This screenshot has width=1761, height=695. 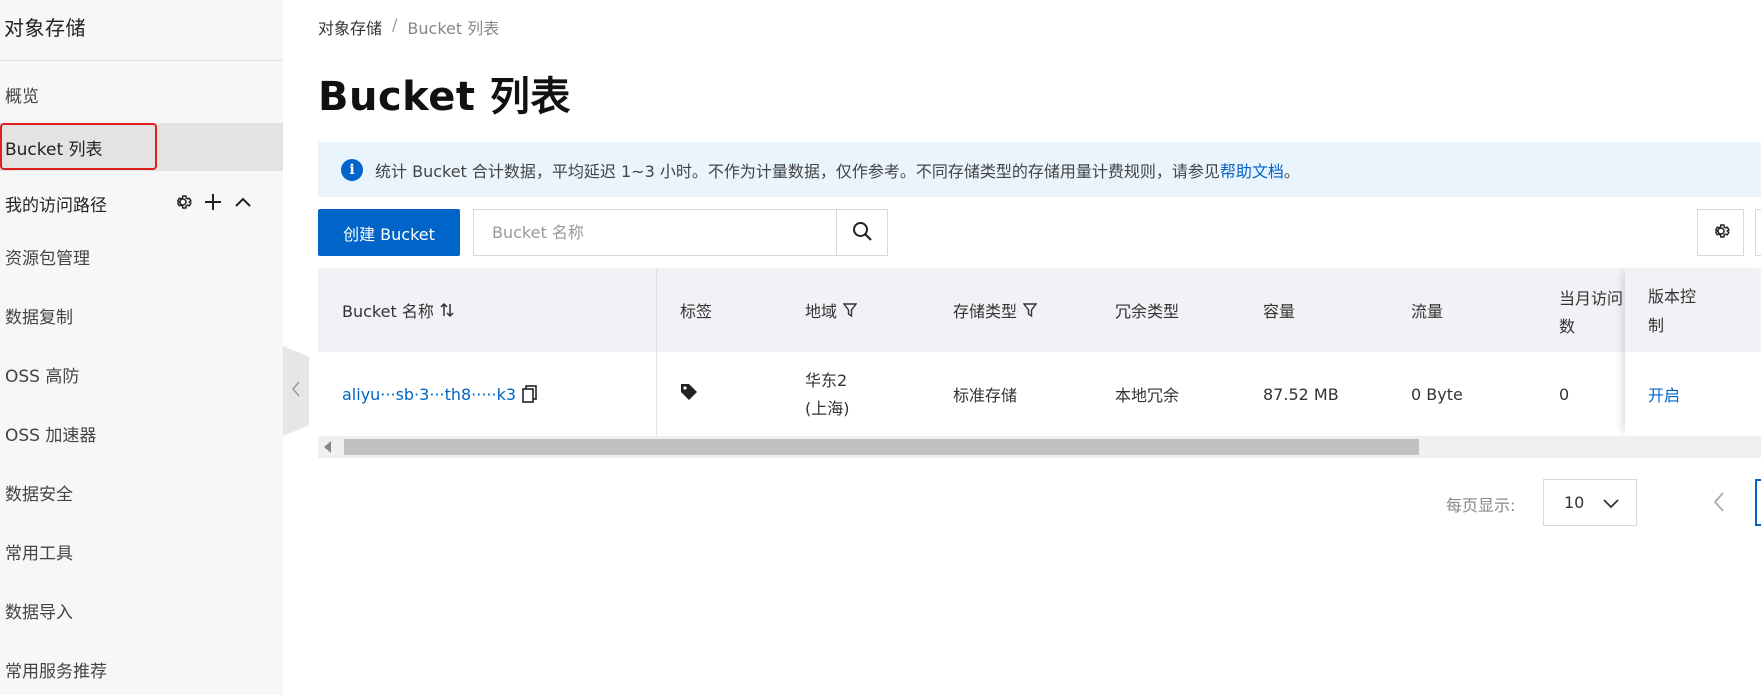 I want to click on page-size-value: 10, so click(x=1574, y=502).